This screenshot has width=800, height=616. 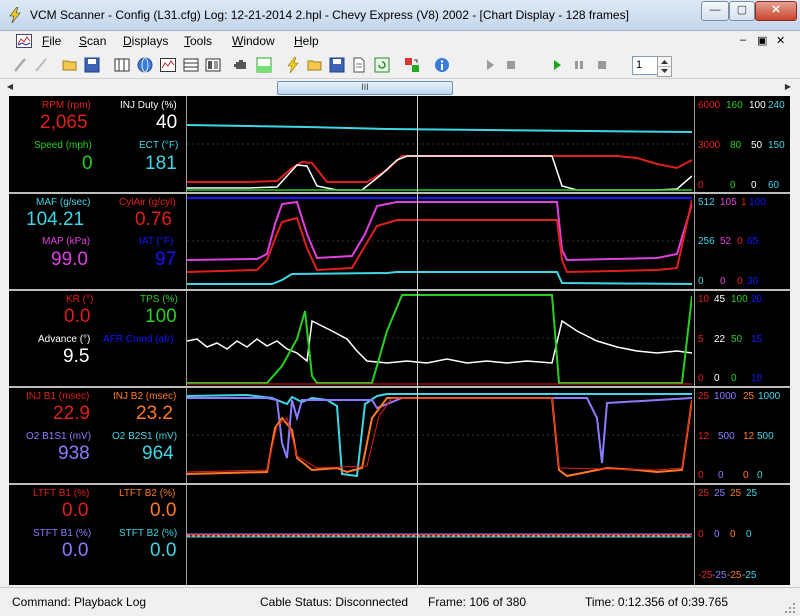 What do you see at coordinates (757, 145) in the screenshot?
I see `scale-1-duty-mid: 50` at bounding box center [757, 145].